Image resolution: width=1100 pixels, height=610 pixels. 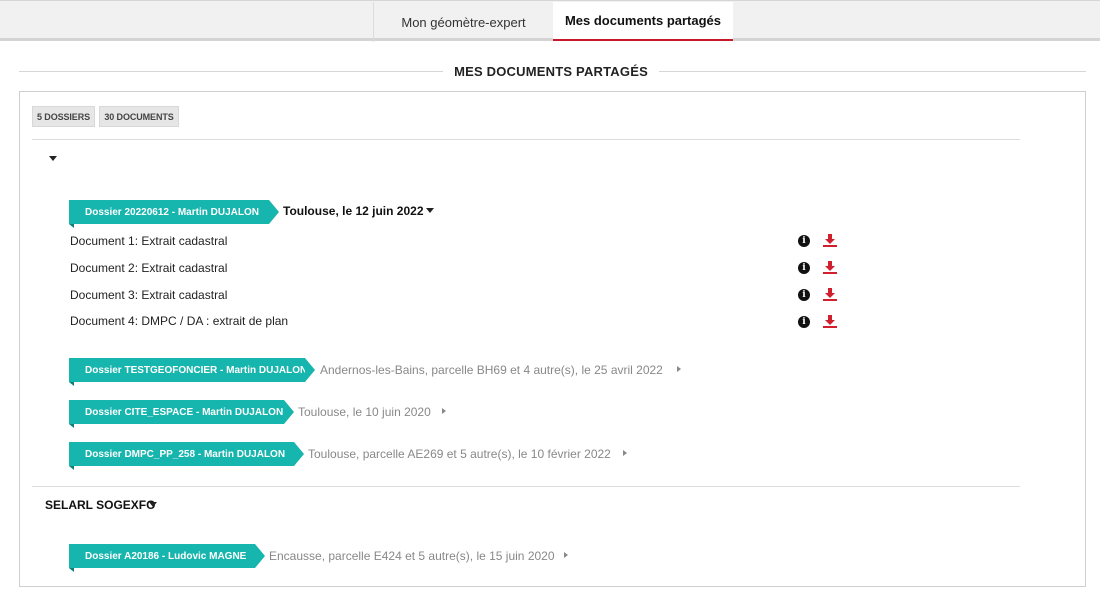 I want to click on folder-tag: Dossier CITE_ESPACE - Martin DUJALON, so click(x=181, y=414).